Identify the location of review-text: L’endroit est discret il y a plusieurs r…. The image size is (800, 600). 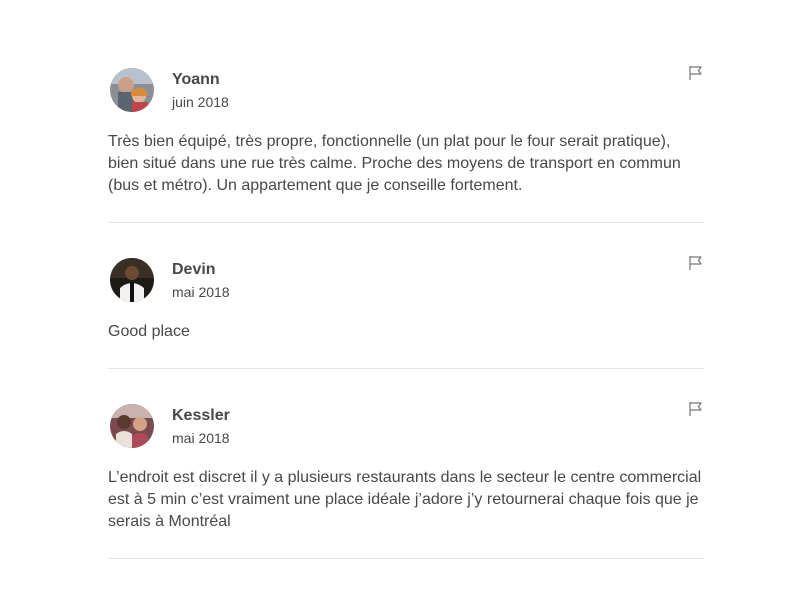
(405, 499).